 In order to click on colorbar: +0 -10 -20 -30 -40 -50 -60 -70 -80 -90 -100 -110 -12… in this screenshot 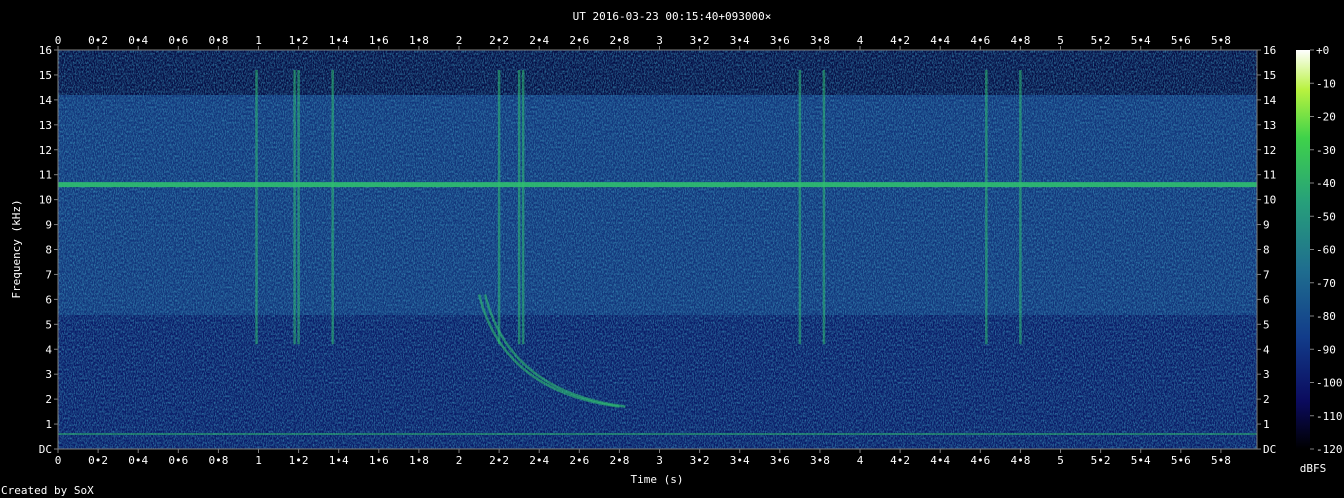, I will do `click(1319, 259)`.